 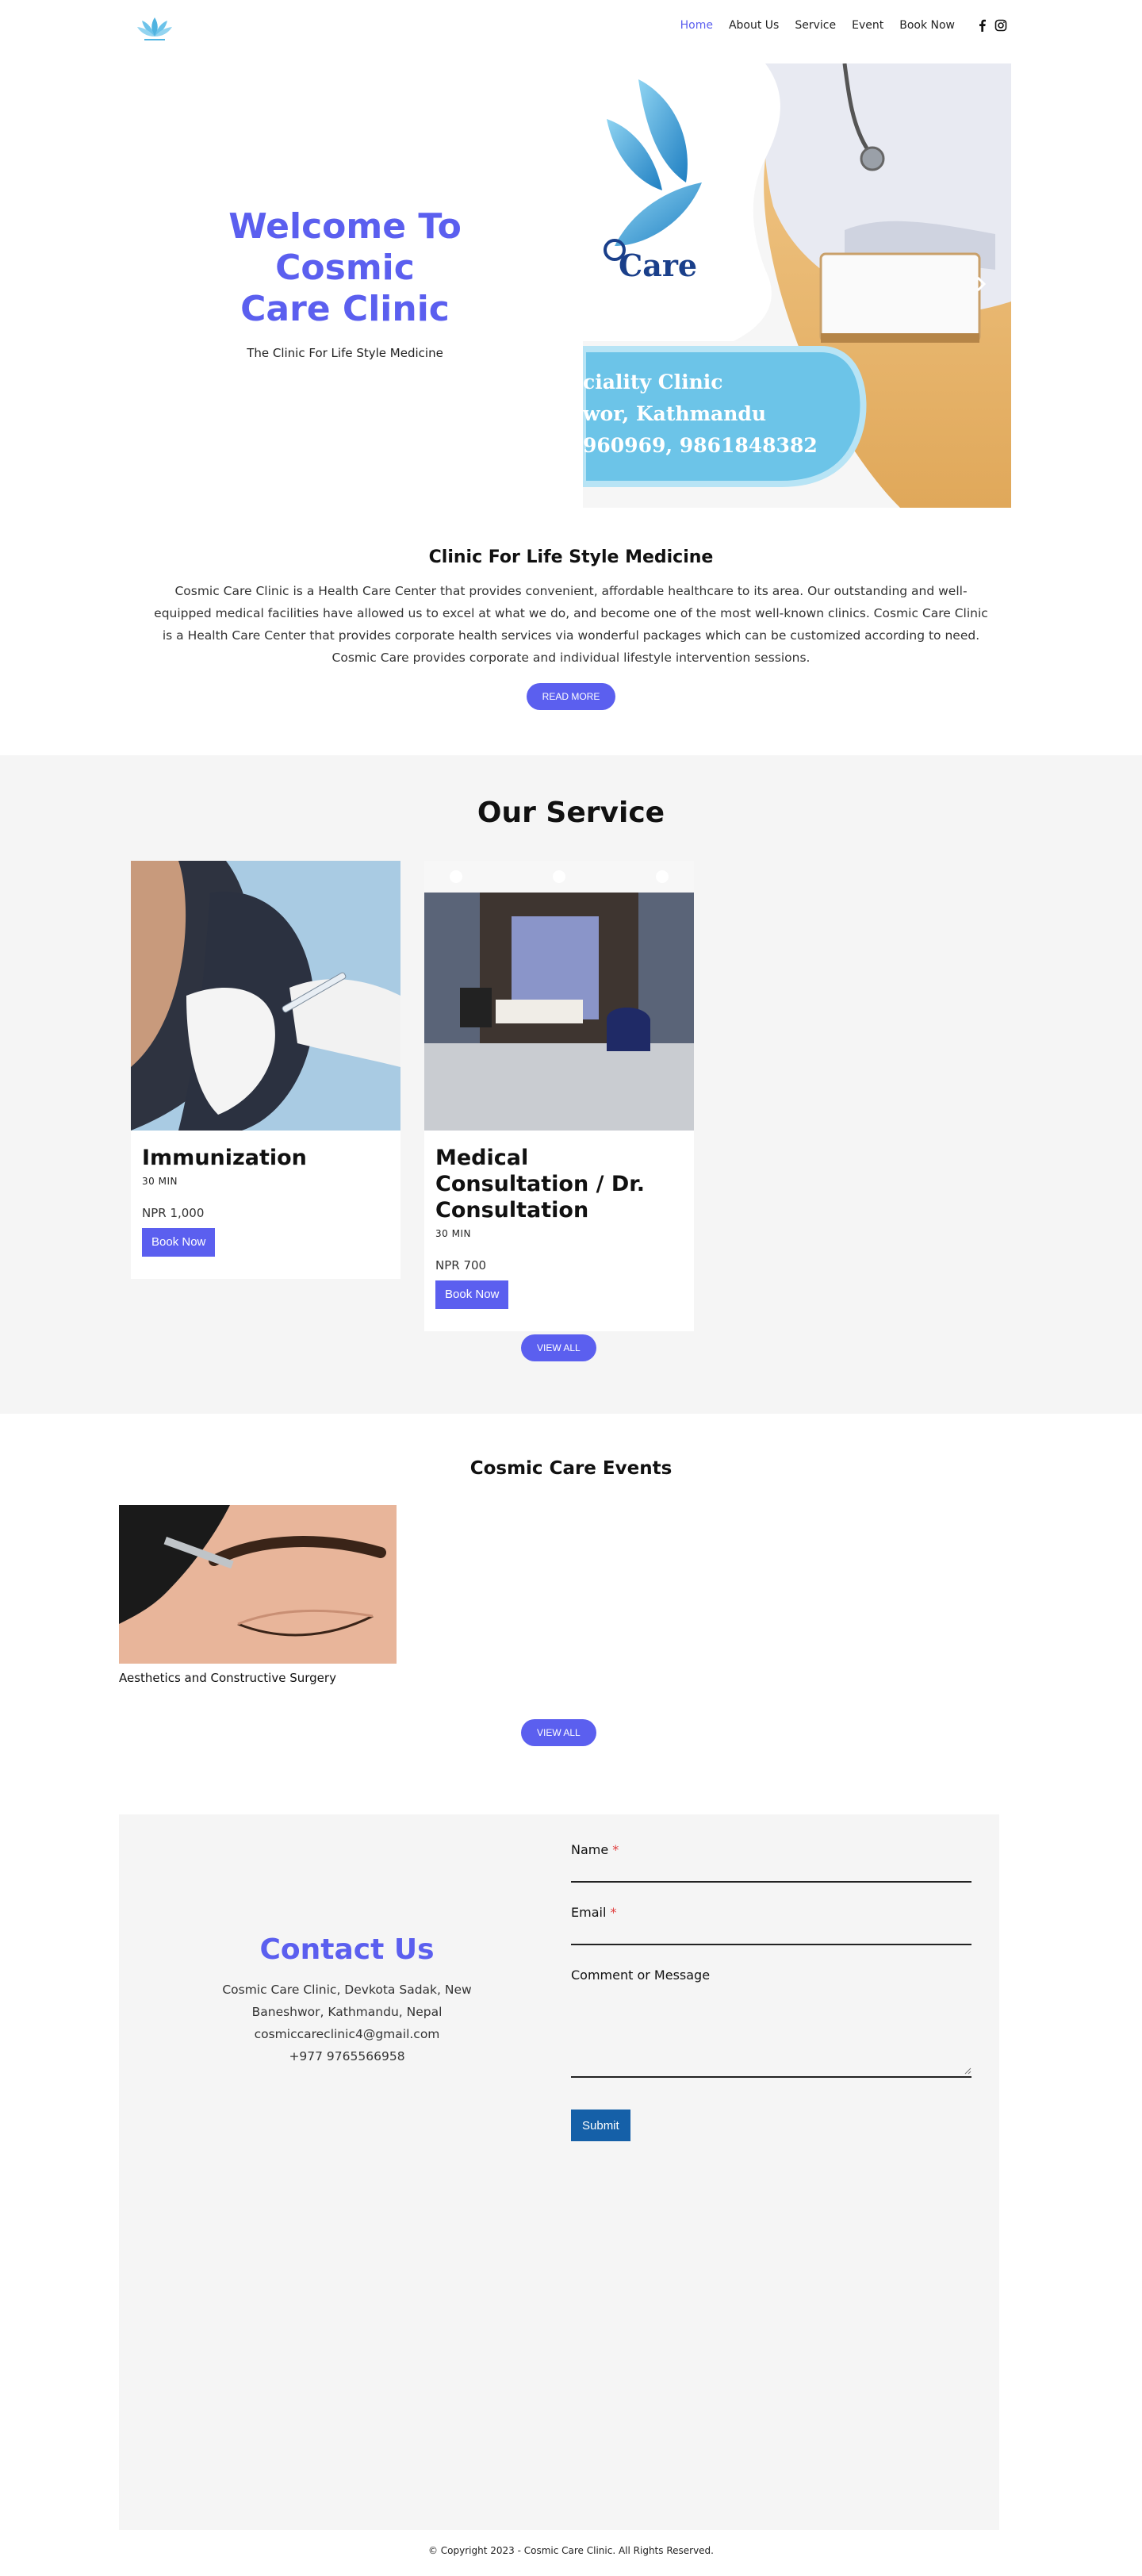 What do you see at coordinates (992, 25) in the screenshot?
I see `social-links` at bounding box center [992, 25].